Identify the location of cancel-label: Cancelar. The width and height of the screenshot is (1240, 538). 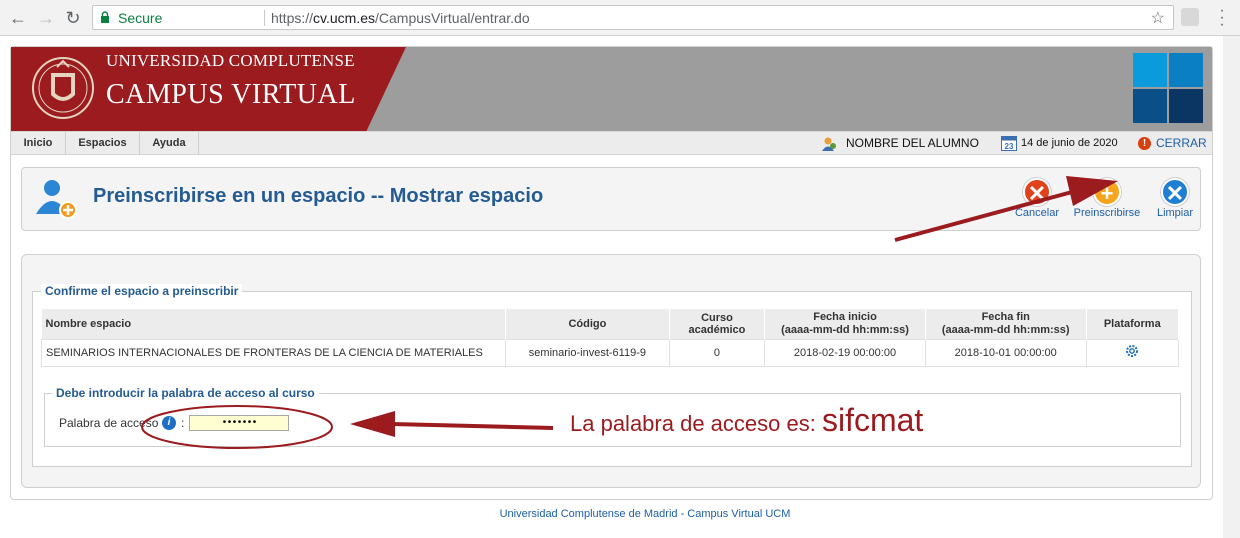
(1037, 213).